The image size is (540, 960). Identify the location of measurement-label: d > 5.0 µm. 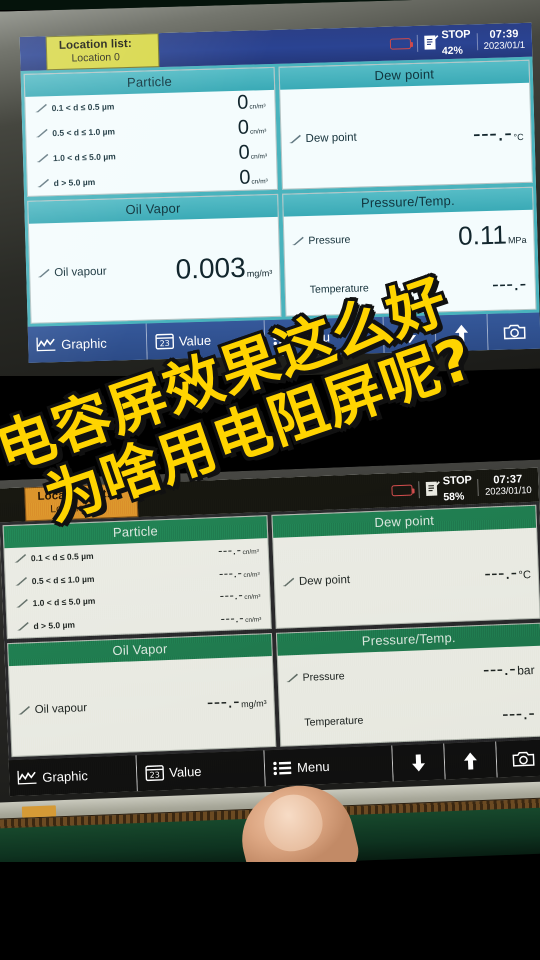
(54, 625).